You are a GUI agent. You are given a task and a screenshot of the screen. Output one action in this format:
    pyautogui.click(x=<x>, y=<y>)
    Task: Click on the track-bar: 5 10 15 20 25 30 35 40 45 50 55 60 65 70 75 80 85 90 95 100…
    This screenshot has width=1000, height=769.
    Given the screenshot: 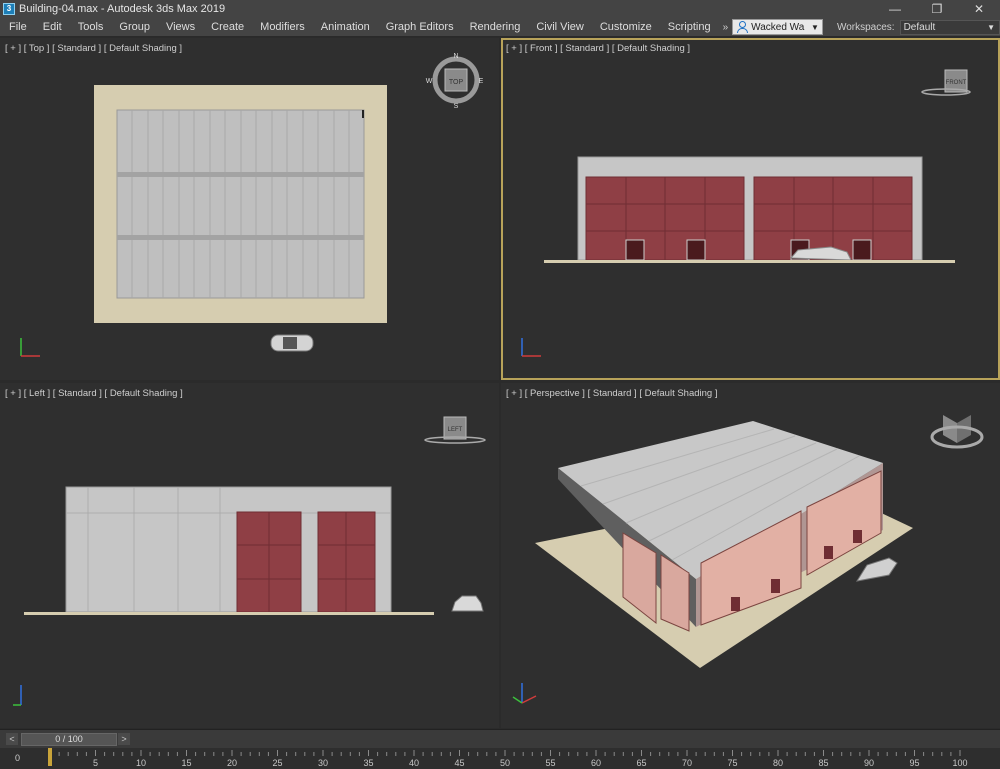 What is the action you would take?
    pyautogui.click(x=500, y=758)
    